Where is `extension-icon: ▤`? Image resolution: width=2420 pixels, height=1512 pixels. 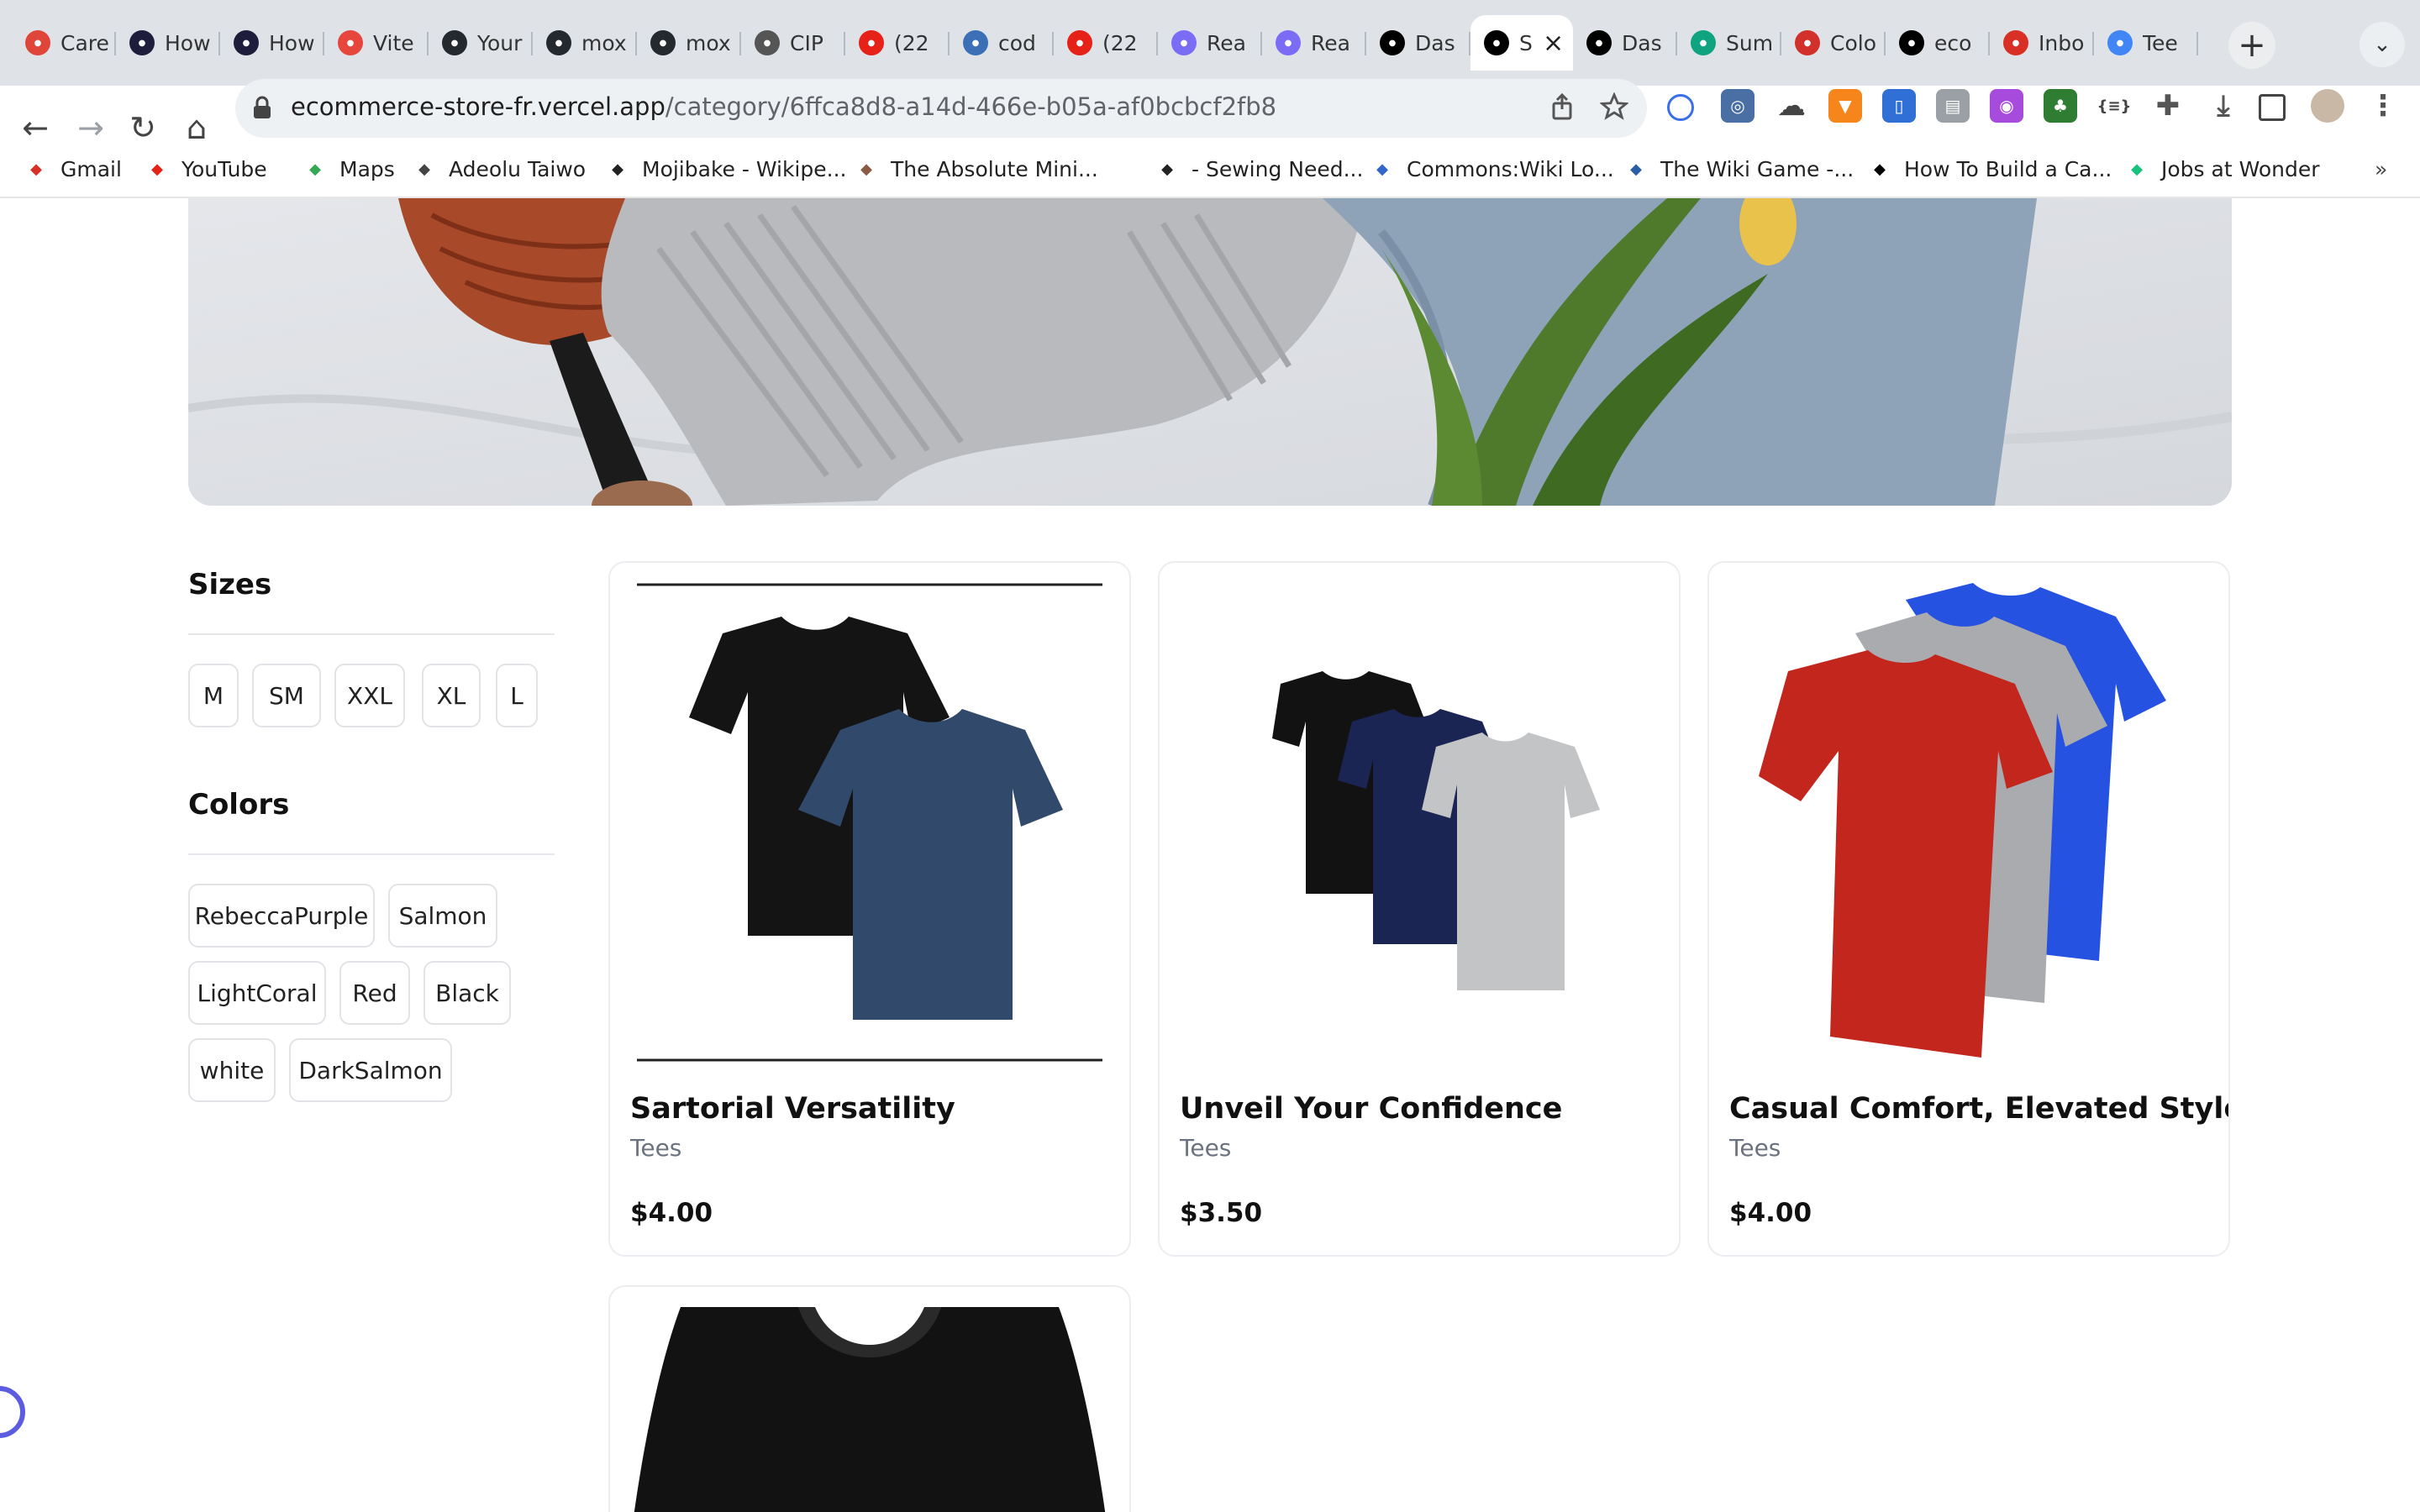
extension-icon: ▤ is located at coordinates (1953, 106).